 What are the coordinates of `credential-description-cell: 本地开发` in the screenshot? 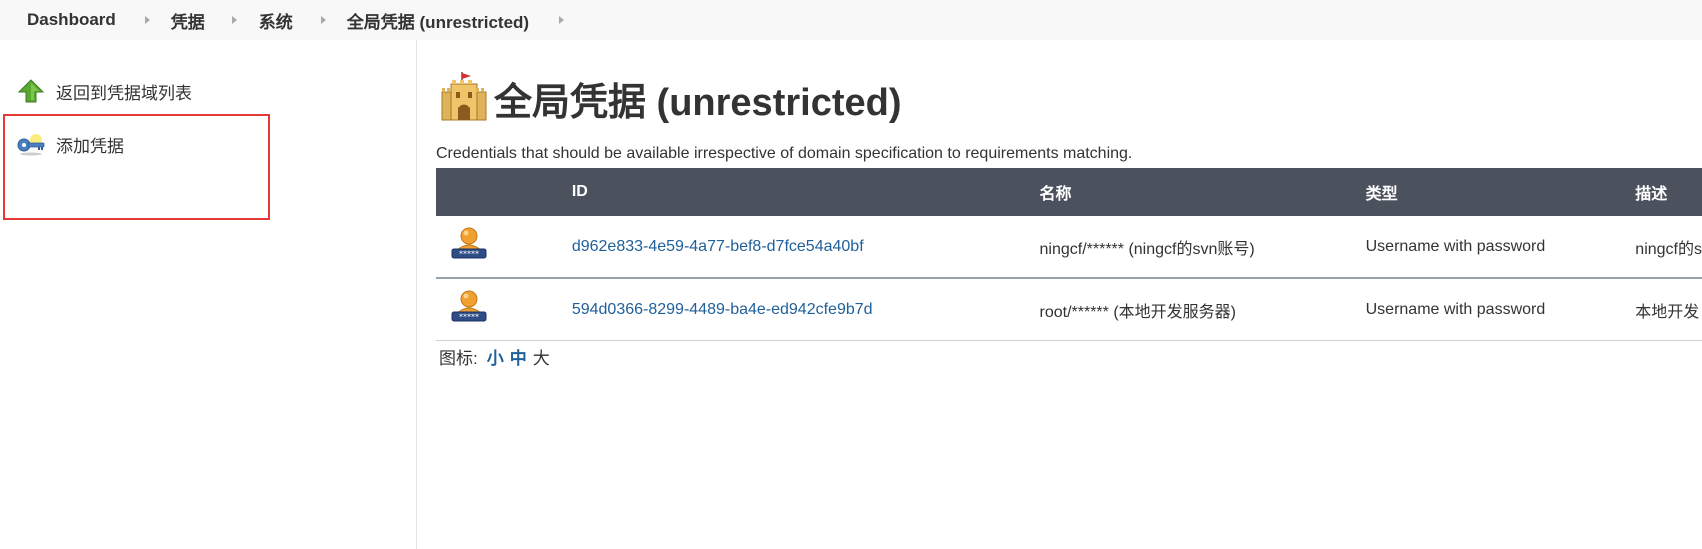 It's located at (1668, 309).